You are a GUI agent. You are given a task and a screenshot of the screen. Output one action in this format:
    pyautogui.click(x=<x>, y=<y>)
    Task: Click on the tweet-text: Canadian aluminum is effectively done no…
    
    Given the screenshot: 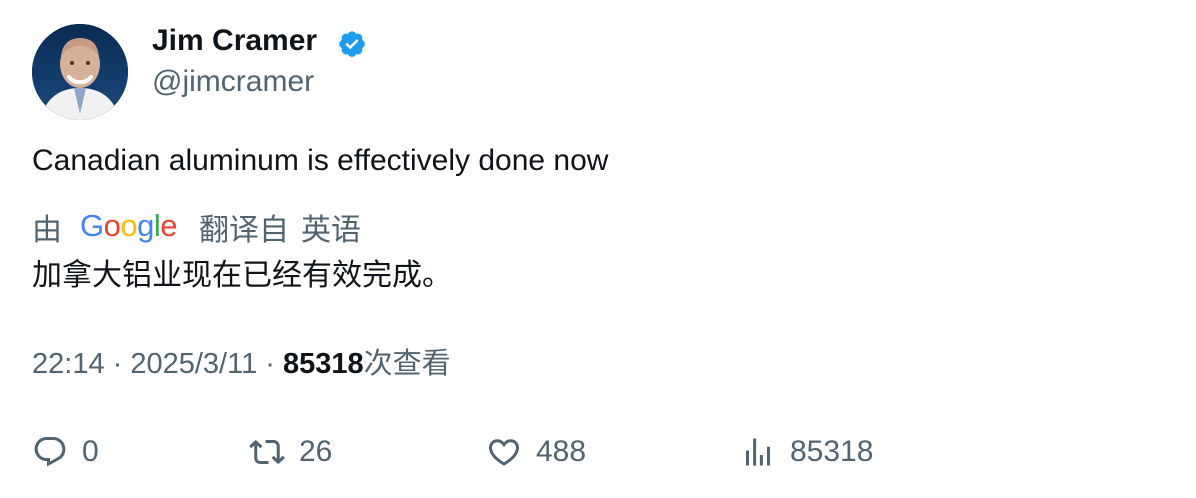 What is the action you would take?
    pyautogui.click(x=320, y=160)
    